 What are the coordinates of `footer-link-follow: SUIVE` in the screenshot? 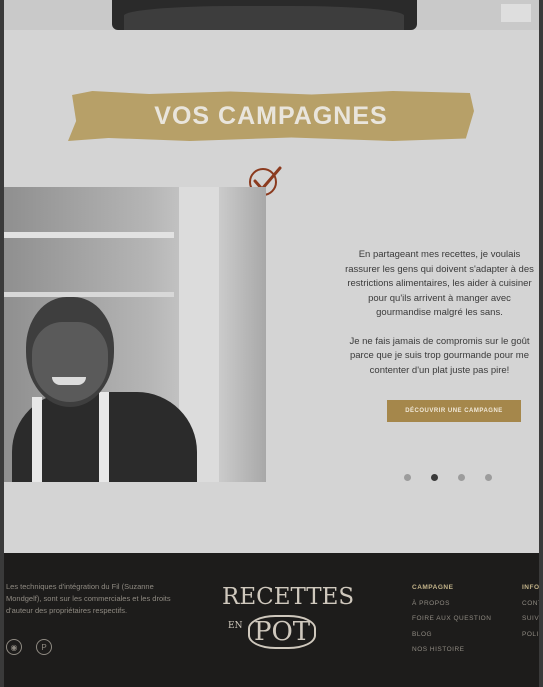 It's located at (530, 619).